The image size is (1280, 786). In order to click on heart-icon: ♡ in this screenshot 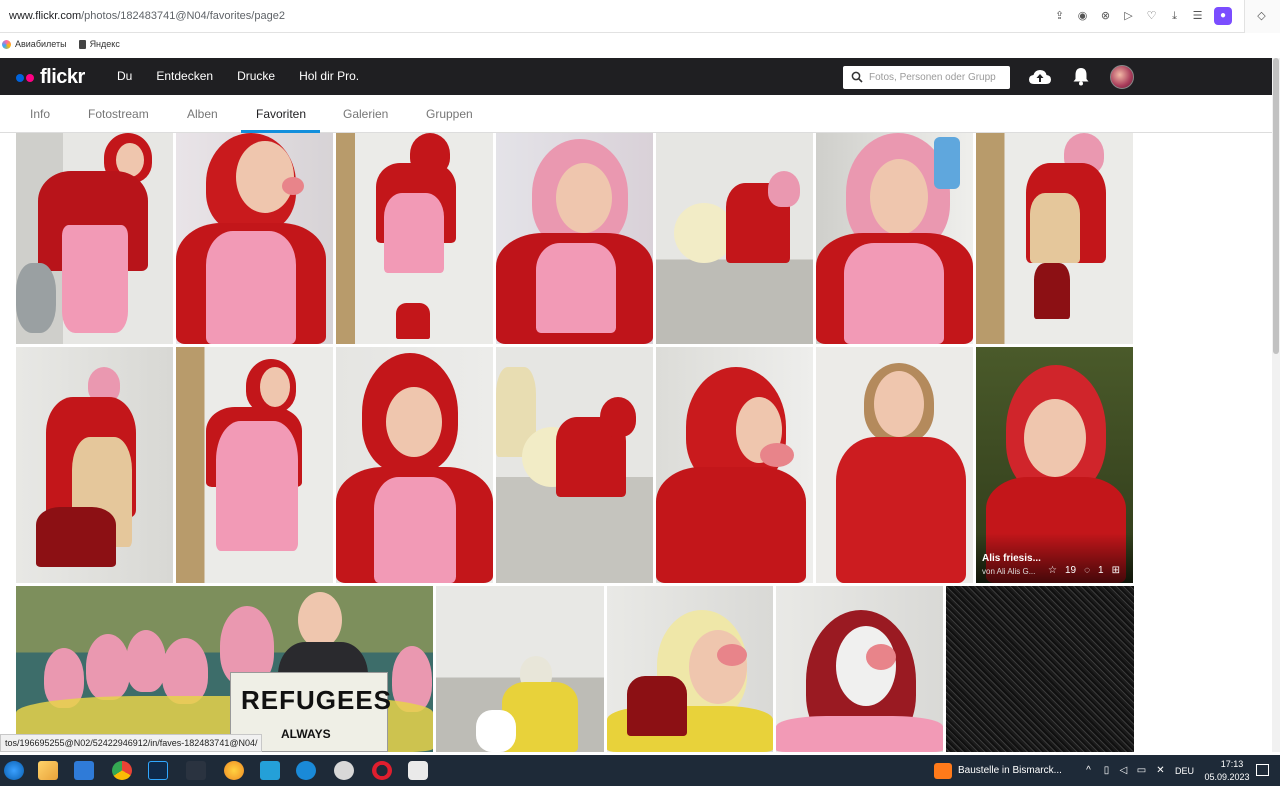, I will do `click(1151, 16)`.